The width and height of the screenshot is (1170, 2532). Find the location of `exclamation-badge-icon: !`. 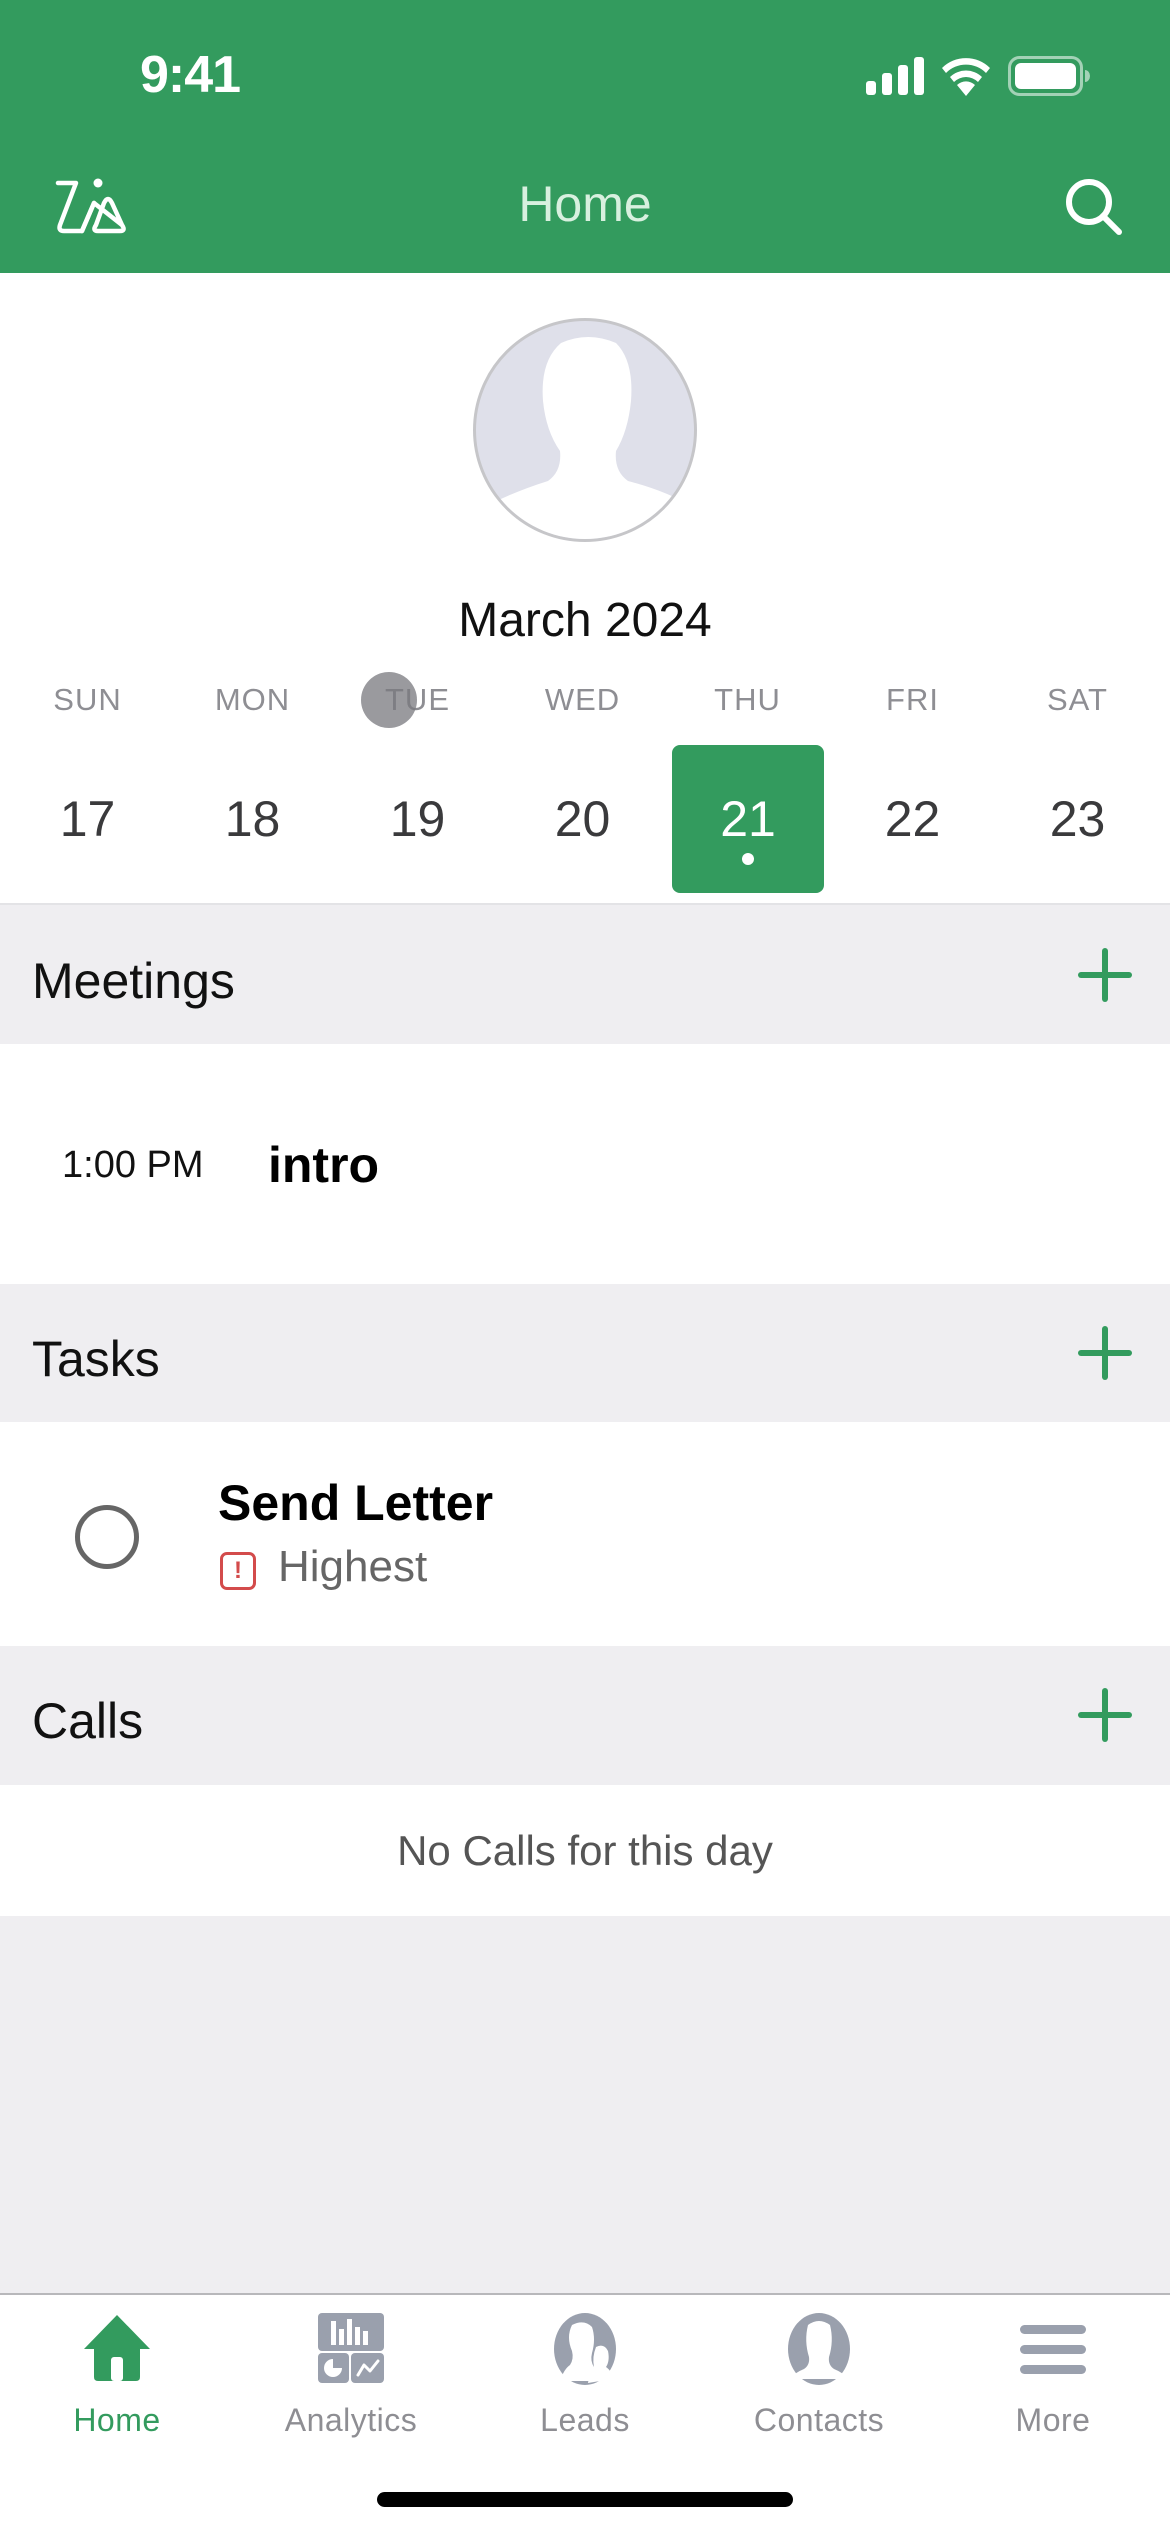

exclamation-badge-icon: ! is located at coordinates (238, 1571).